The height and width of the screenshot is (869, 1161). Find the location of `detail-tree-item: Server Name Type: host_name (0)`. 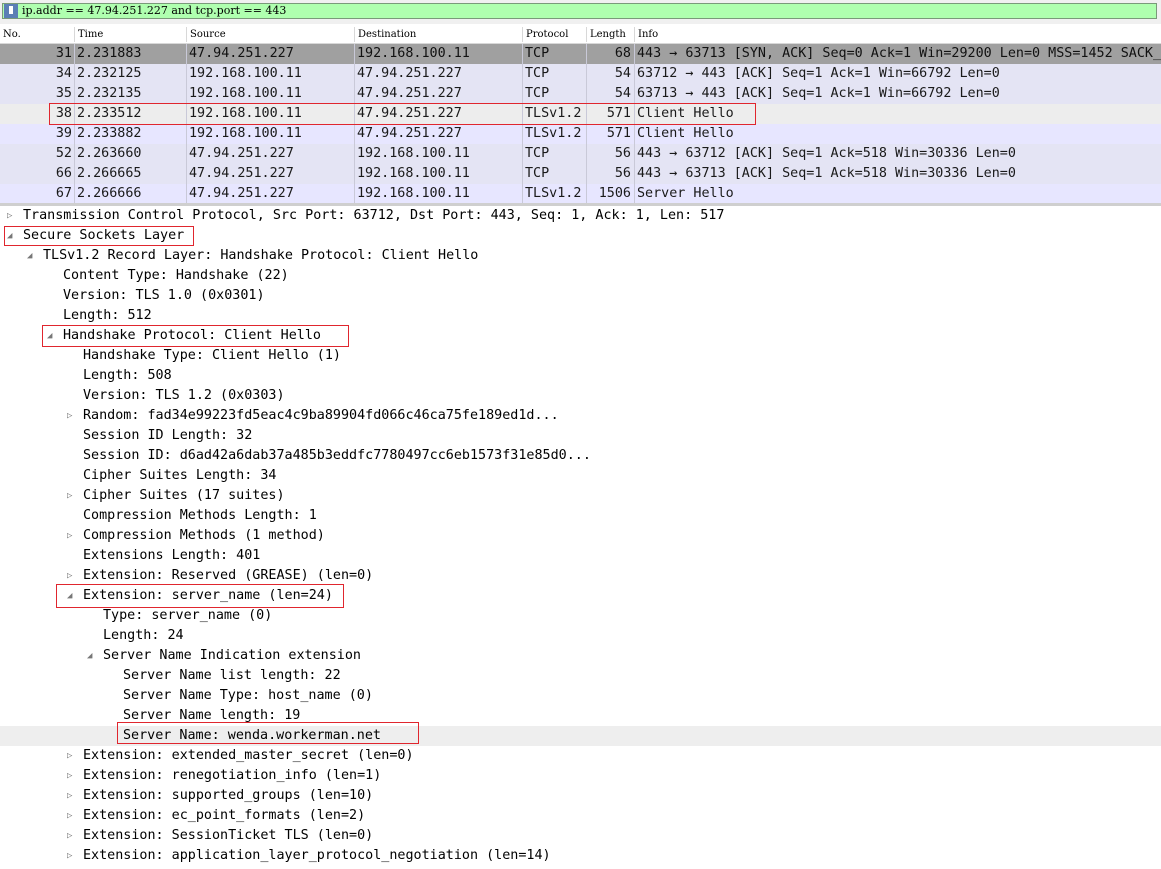

detail-tree-item: Server Name Type: host_name (0) is located at coordinates (580, 696).